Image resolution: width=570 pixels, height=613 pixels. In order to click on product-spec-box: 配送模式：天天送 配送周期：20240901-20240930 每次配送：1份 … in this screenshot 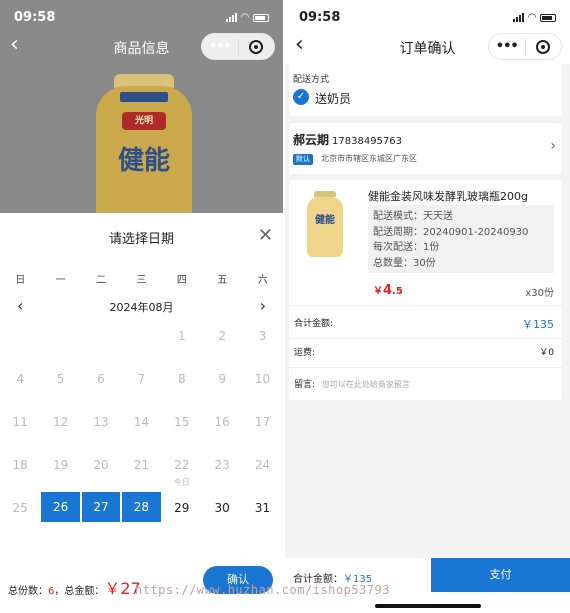, I will do `click(461, 239)`.